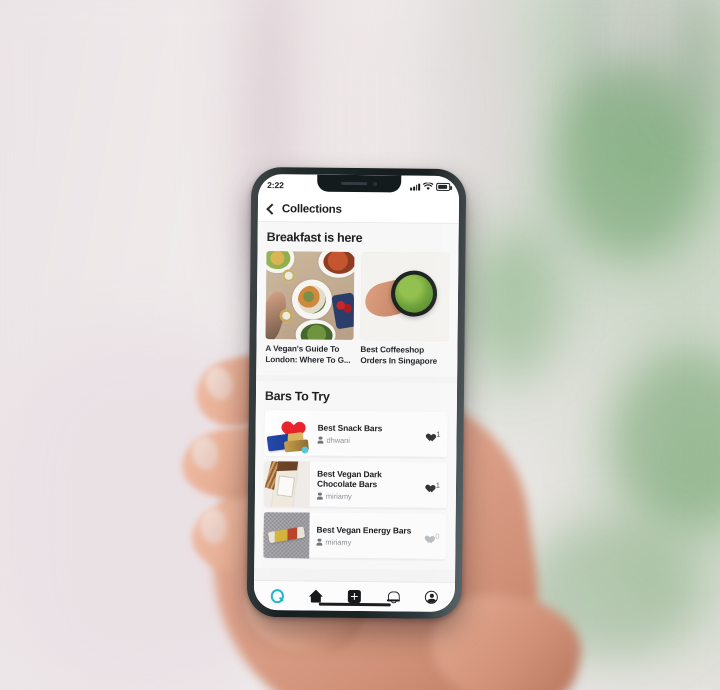 This screenshot has width=720, height=690. I want to click on cellular-signal-icon, so click(415, 187).